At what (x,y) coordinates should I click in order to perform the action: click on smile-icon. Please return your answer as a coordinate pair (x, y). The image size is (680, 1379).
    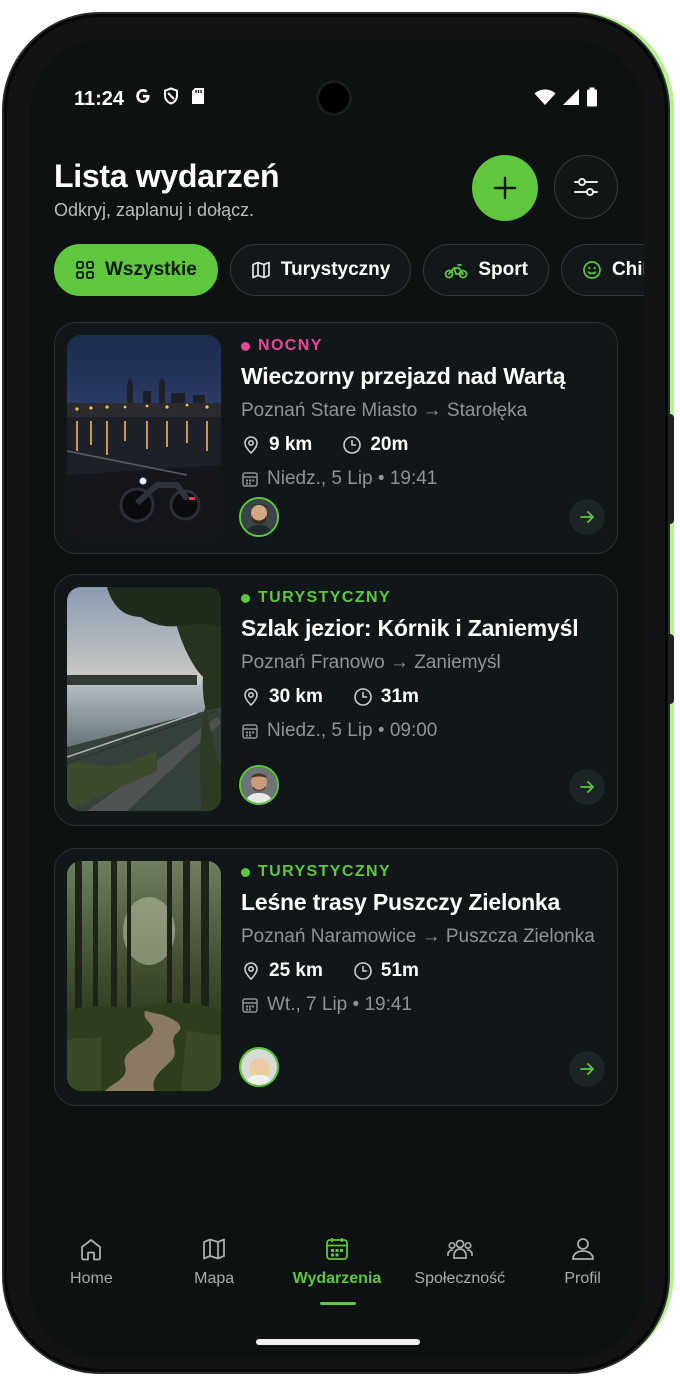
    Looking at the image, I should click on (592, 270).